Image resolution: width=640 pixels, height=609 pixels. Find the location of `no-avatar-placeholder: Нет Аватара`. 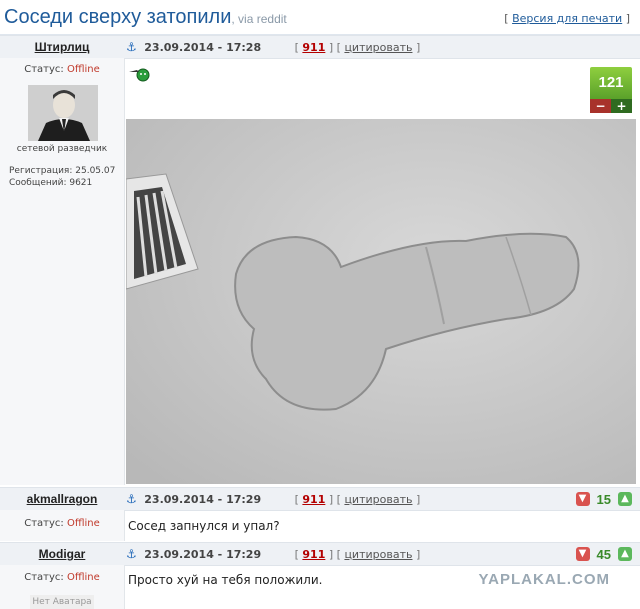

no-avatar-placeholder: Нет Аватара is located at coordinates (62, 602).